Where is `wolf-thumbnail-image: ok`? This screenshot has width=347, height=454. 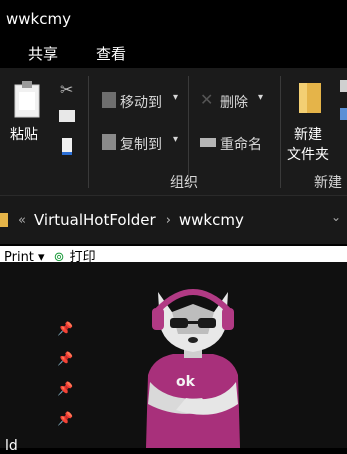
wolf-thumbnail-image: ok is located at coordinates (193, 359).